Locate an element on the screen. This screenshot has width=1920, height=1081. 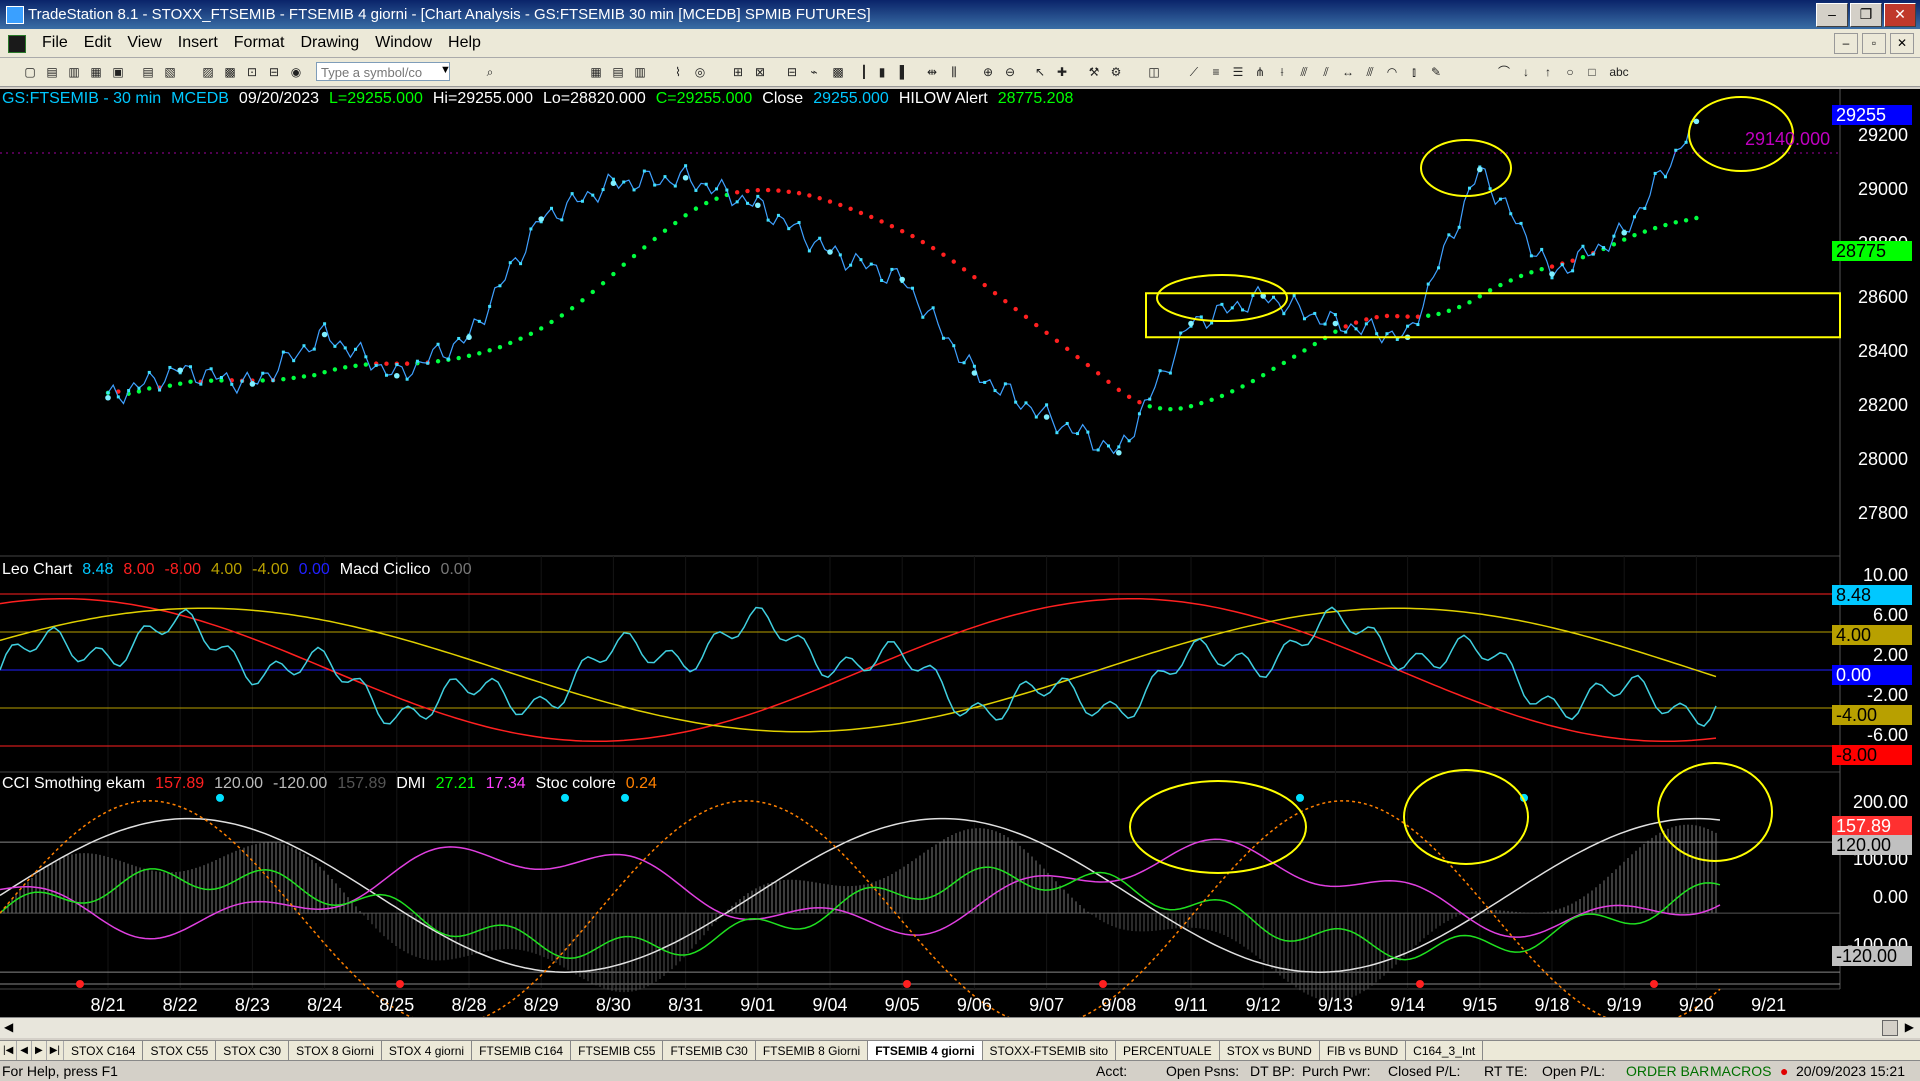
tile-icon: ▩ is located at coordinates (230, 72).